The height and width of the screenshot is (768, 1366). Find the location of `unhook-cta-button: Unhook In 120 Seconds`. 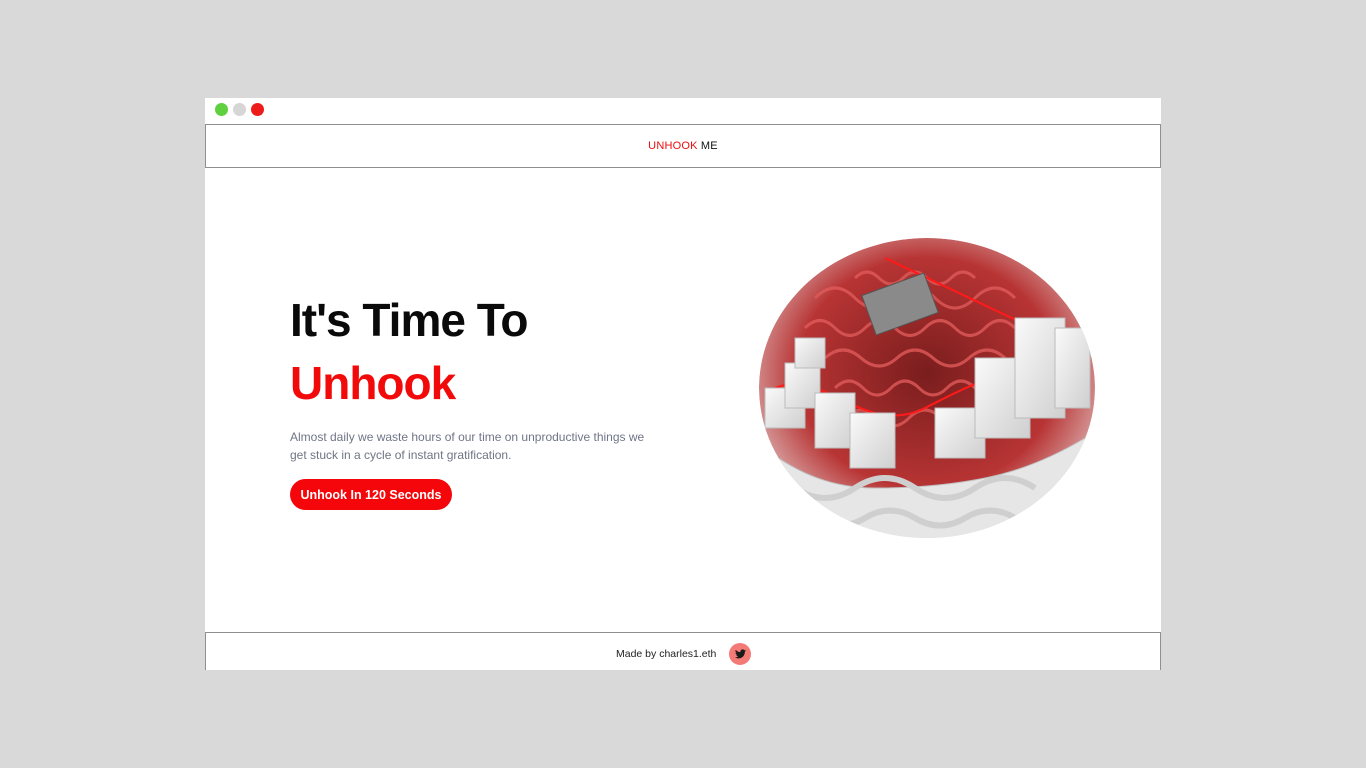

unhook-cta-button: Unhook In 120 Seconds is located at coordinates (371, 494).